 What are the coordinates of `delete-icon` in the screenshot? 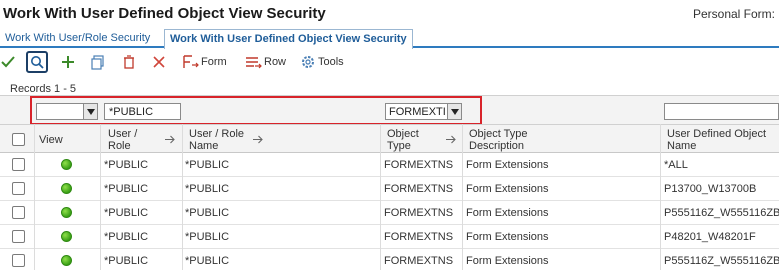 It's located at (129, 62).